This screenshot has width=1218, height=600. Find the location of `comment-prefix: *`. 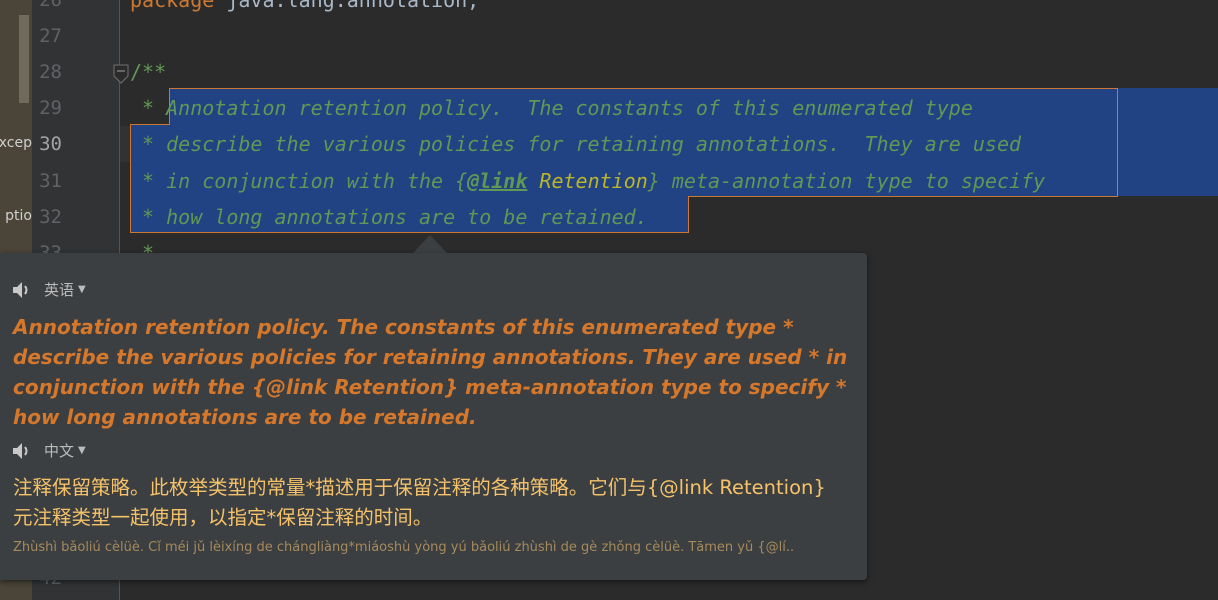

comment-prefix: * is located at coordinates (148, 108).